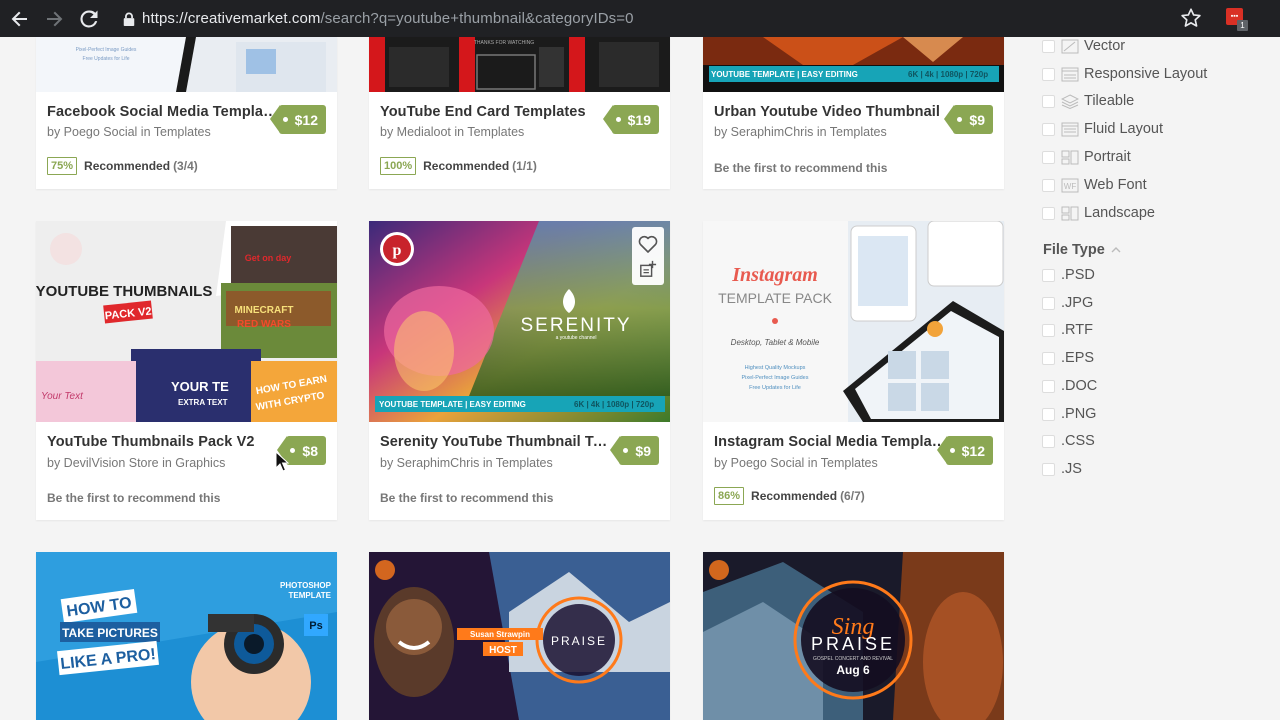 Image resolution: width=1280 pixels, height=720 pixels. Describe the element at coordinates (89, 19) in the screenshot. I see `reload-button` at that location.